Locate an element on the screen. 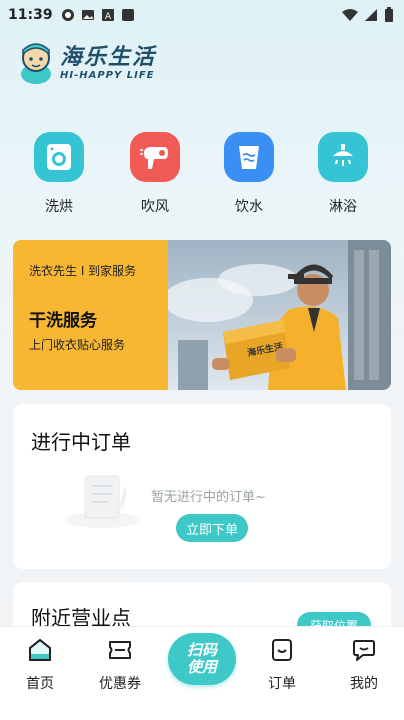  tab-label: 首页 is located at coordinates (40, 684).